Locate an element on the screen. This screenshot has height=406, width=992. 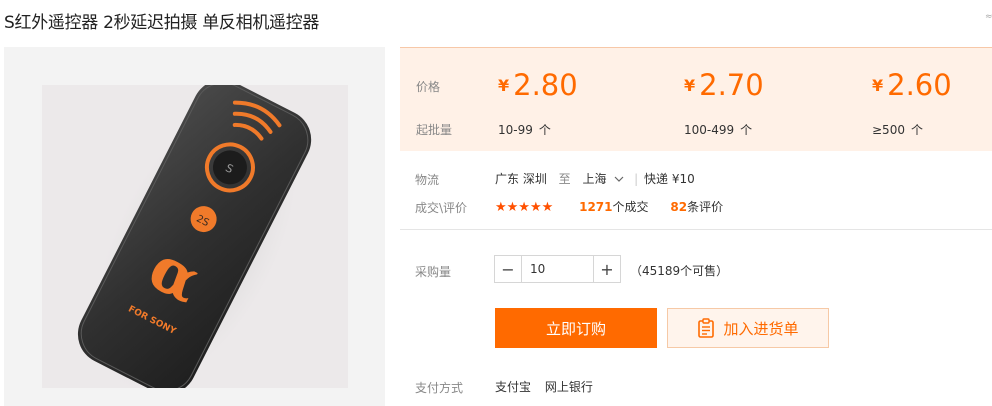
price-tier-1: ¥2.80 is located at coordinates (538, 85).